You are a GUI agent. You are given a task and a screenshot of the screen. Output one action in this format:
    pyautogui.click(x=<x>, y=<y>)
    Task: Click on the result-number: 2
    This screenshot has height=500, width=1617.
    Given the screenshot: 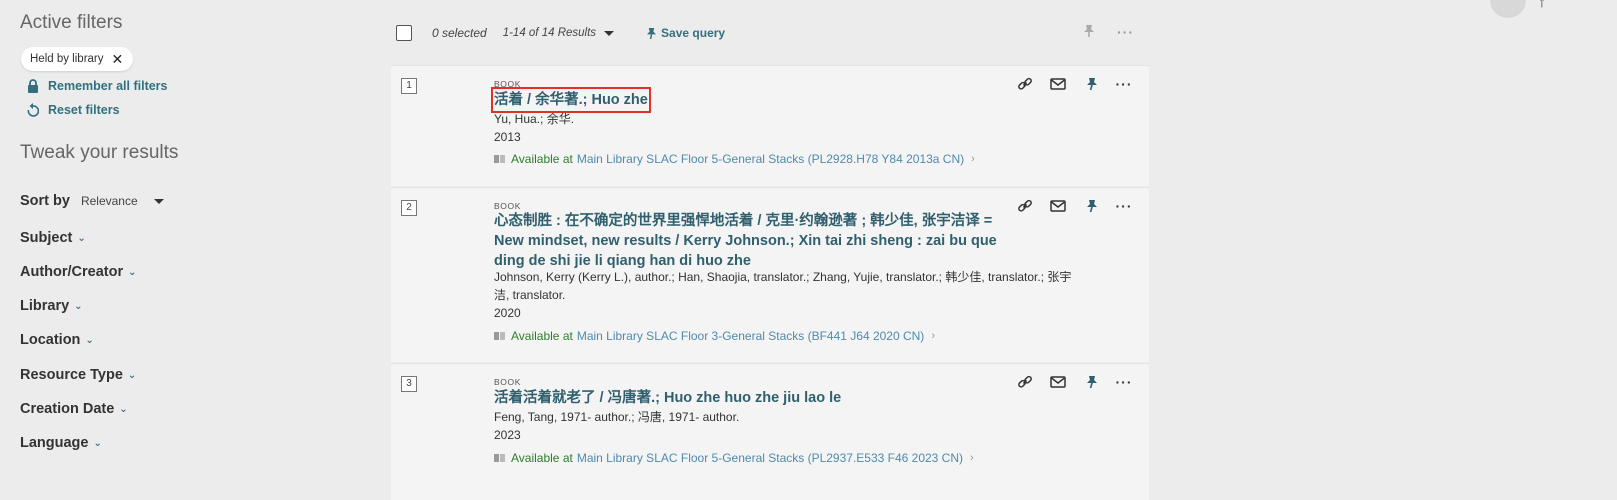 What is the action you would take?
    pyautogui.click(x=409, y=208)
    